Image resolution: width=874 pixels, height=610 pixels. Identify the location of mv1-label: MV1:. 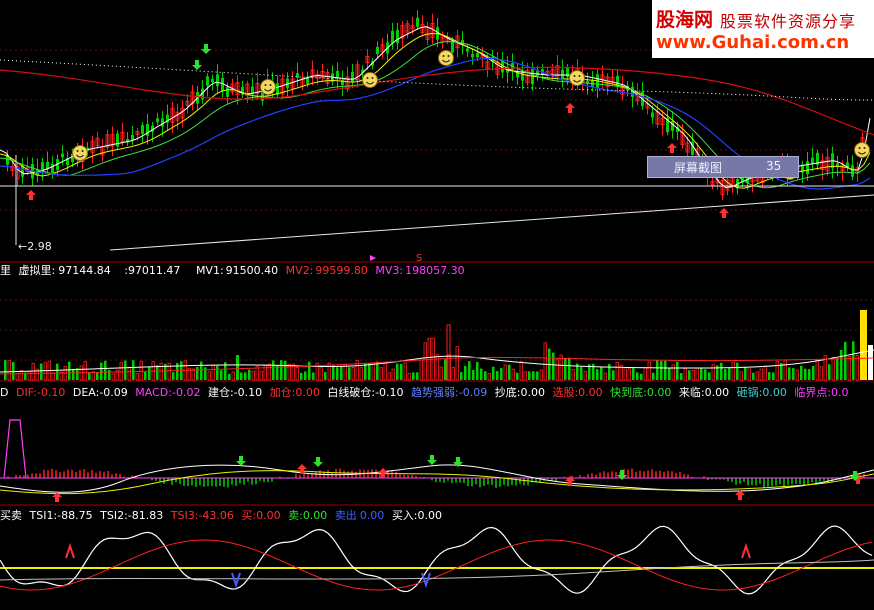
(209, 270).